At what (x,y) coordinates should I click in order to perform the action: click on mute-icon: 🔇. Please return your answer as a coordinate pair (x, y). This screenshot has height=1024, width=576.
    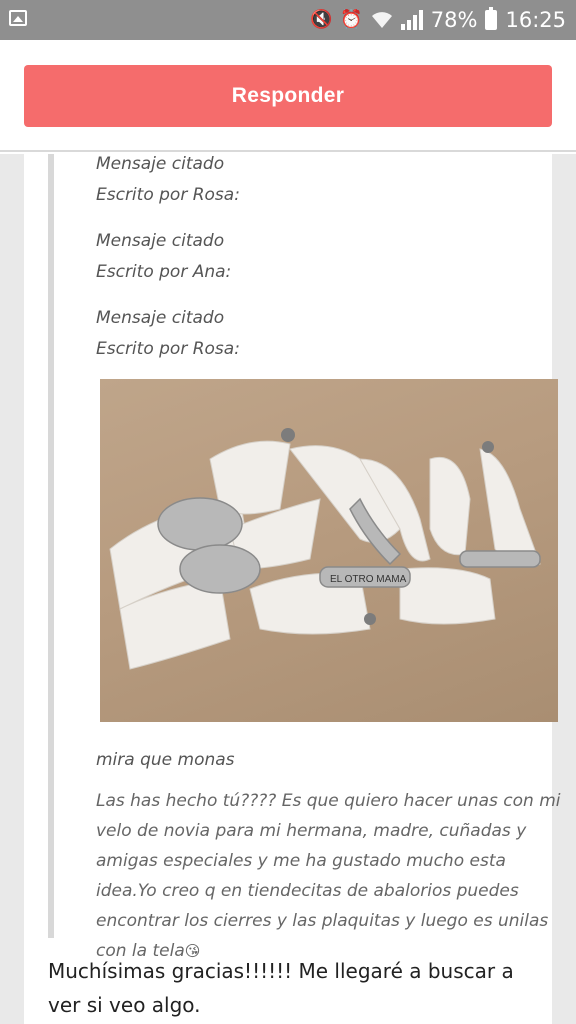
    Looking at the image, I should click on (321, 19).